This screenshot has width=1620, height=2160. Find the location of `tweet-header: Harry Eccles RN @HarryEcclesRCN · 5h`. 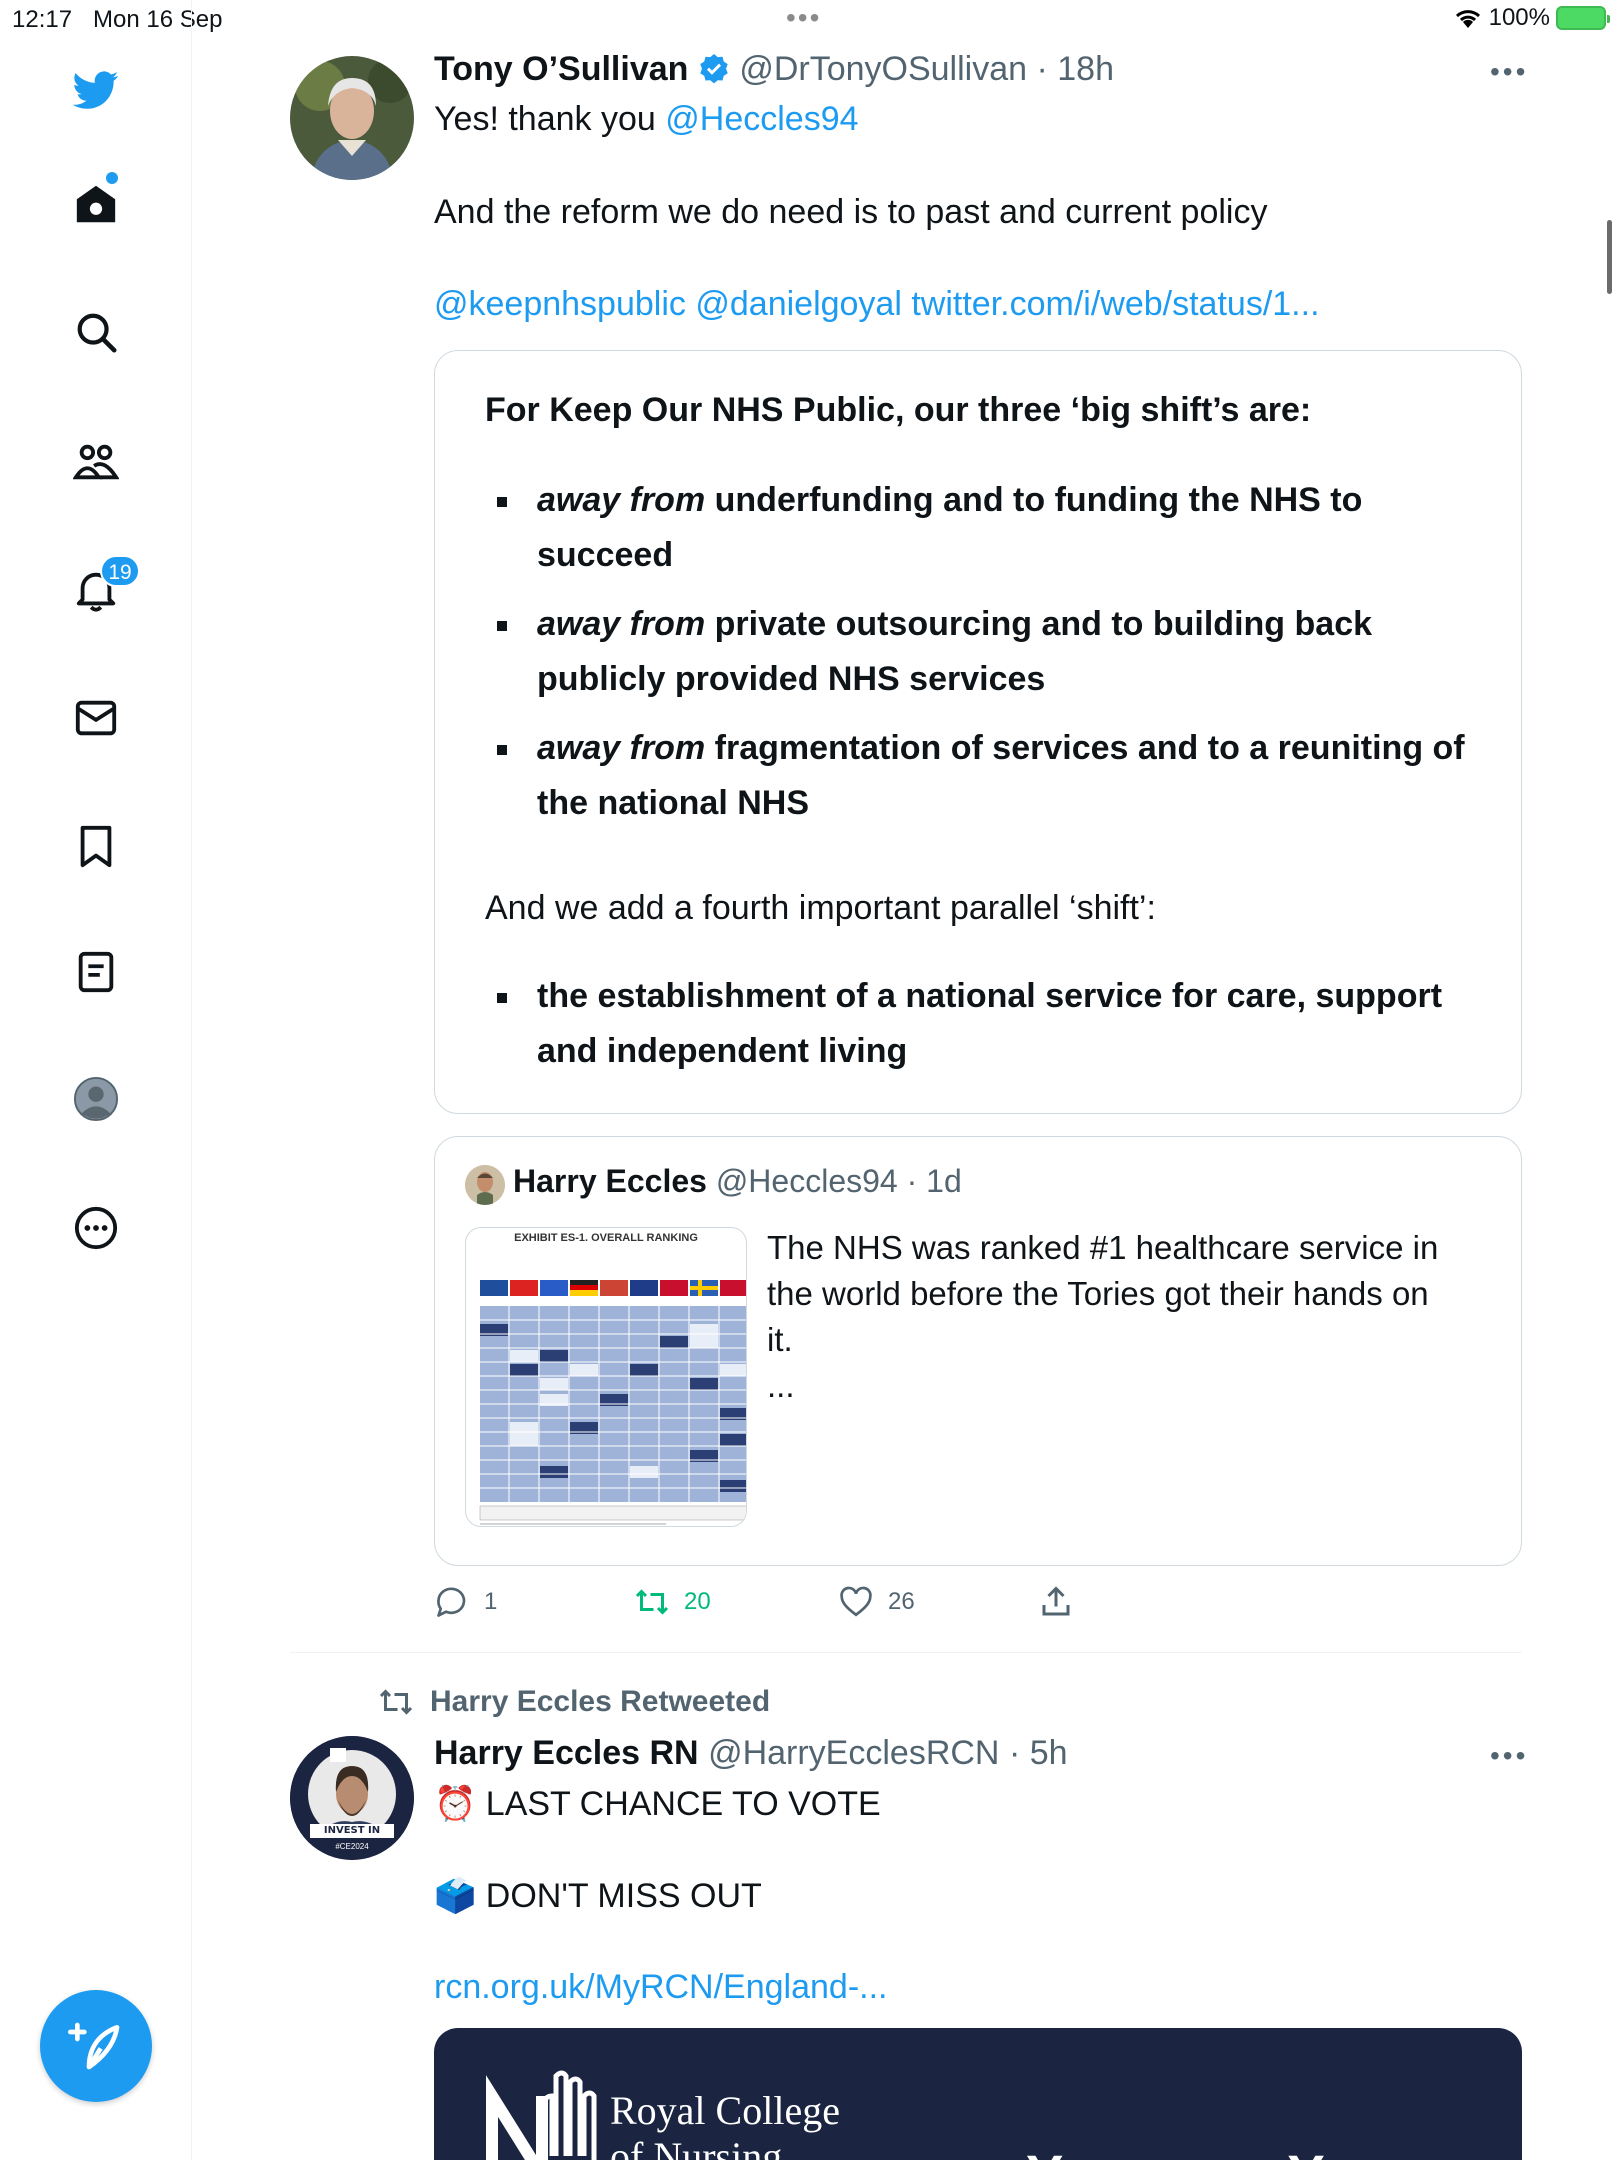

tweet-header: Harry Eccles RN @HarryEcclesRCN · 5h is located at coordinates (751, 1753).